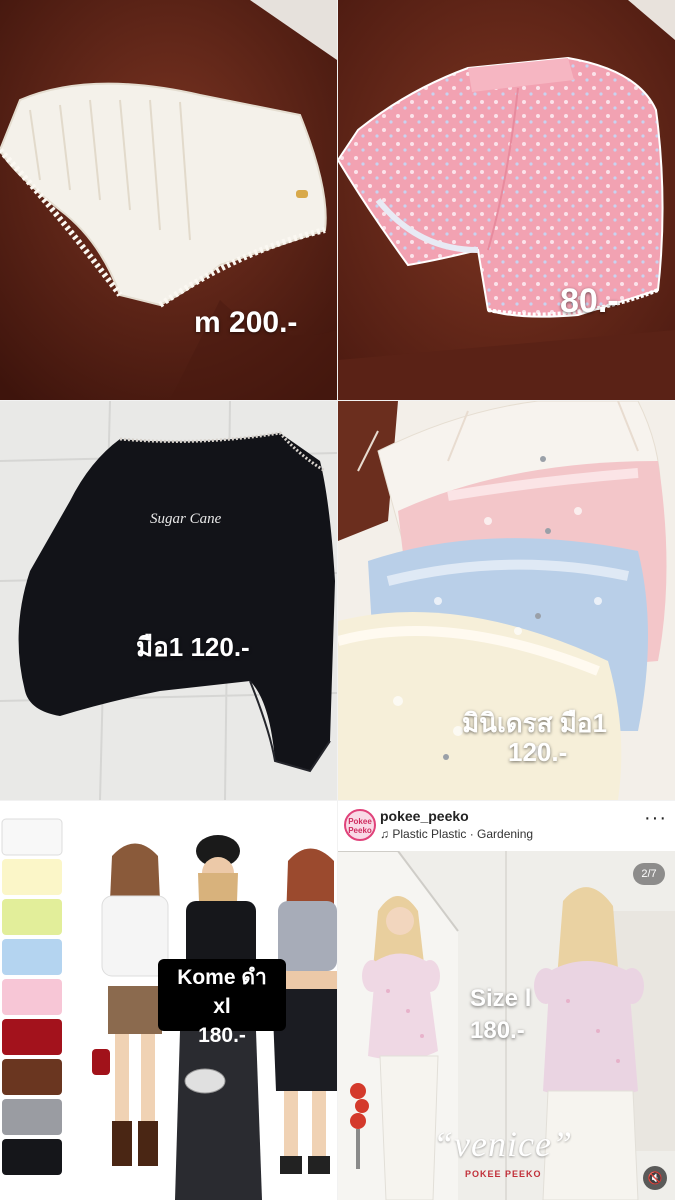 The height and width of the screenshot is (1200, 675). I want to click on more-dots-icon: ···, so click(655, 818).